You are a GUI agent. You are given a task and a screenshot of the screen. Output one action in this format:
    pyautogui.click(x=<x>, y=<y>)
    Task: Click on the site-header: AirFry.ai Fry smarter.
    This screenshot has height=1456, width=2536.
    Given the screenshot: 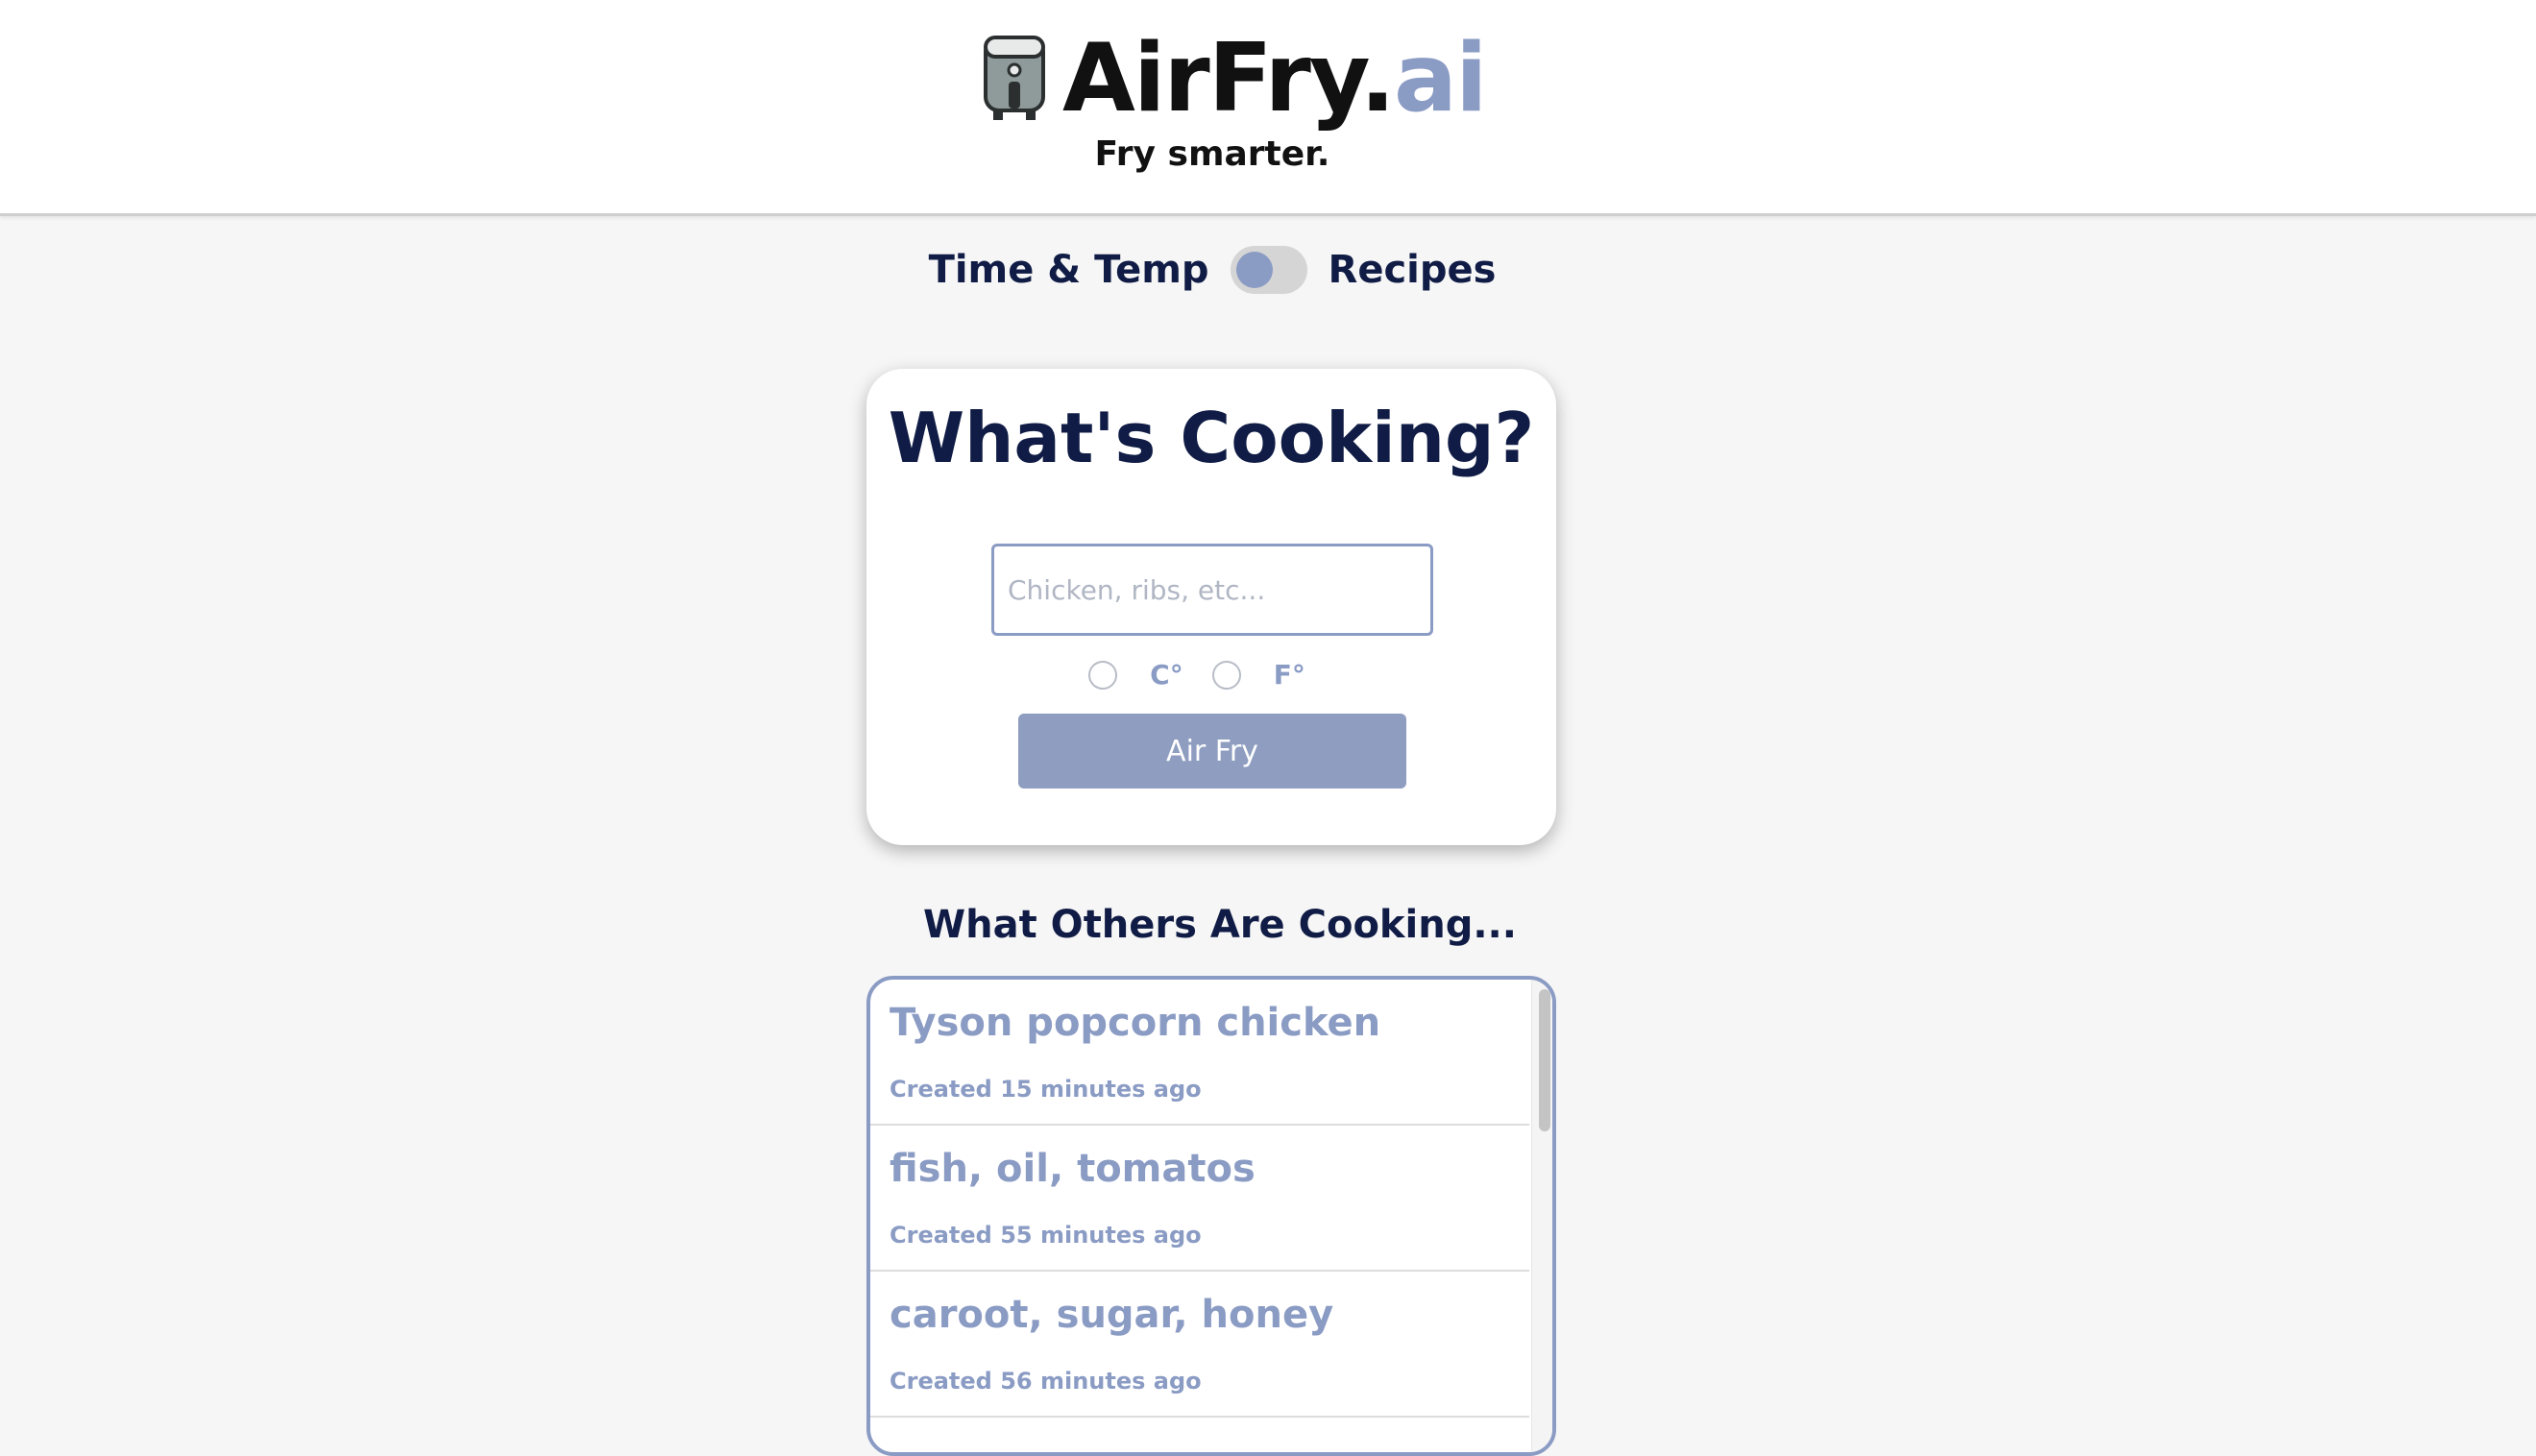 What is the action you would take?
    pyautogui.click(x=1268, y=108)
    